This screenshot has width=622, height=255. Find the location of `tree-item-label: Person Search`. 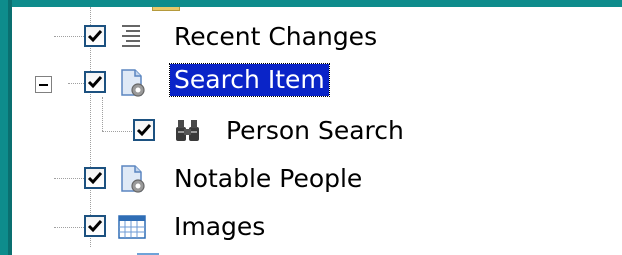

tree-item-label: Person Search is located at coordinates (315, 131).